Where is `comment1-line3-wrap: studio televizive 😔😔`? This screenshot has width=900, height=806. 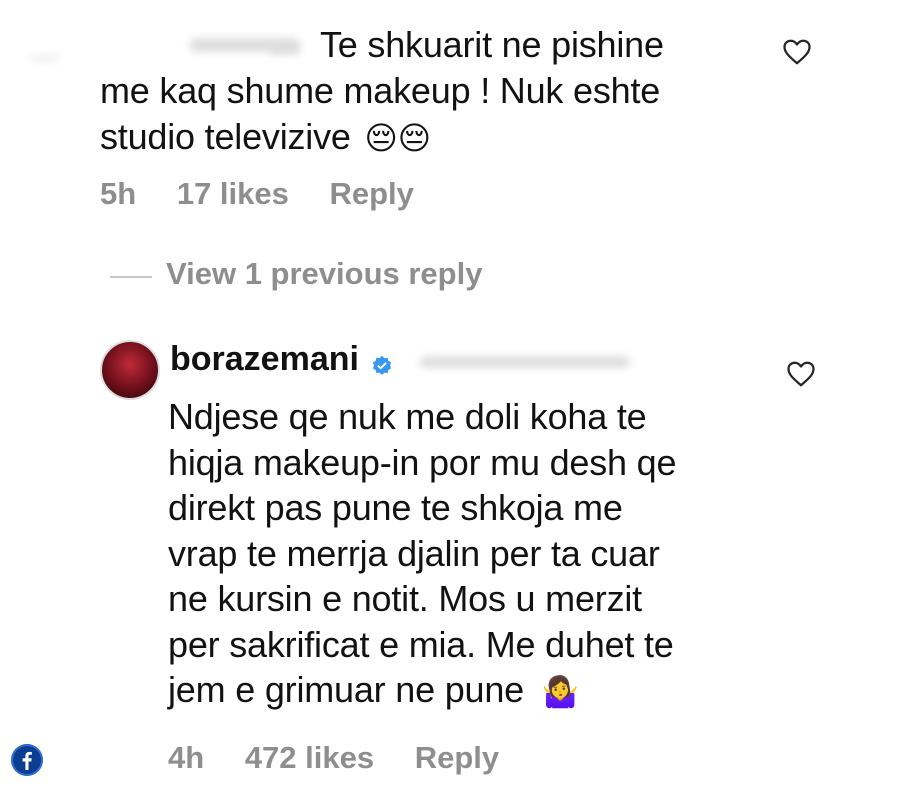 comment1-line3-wrap: studio televizive 😔😔 is located at coordinates (265, 137).